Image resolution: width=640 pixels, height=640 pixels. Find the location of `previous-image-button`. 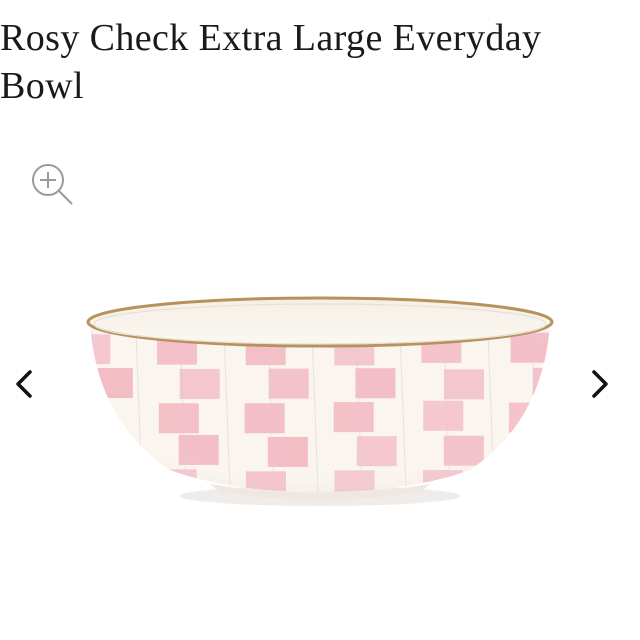

previous-image-button is located at coordinates (23, 384).